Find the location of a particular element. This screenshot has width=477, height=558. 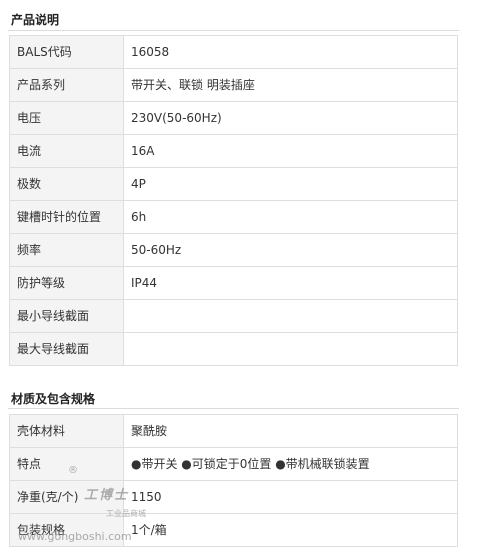

spec-row: 净重(克/个) 1150 is located at coordinates (233, 497).